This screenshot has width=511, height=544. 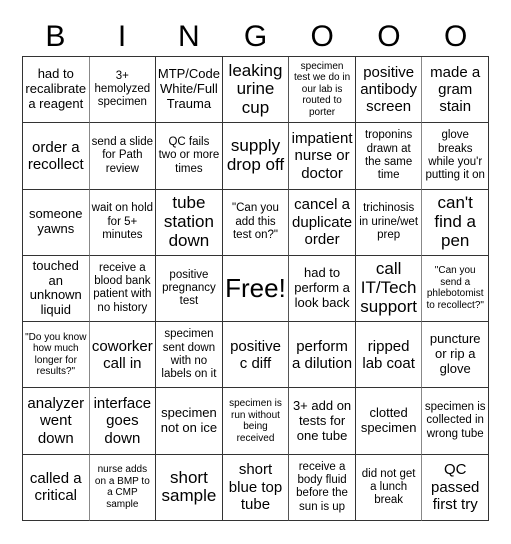 I want to click on bingo-cell: supply drop off, so click(x=256, y=156).